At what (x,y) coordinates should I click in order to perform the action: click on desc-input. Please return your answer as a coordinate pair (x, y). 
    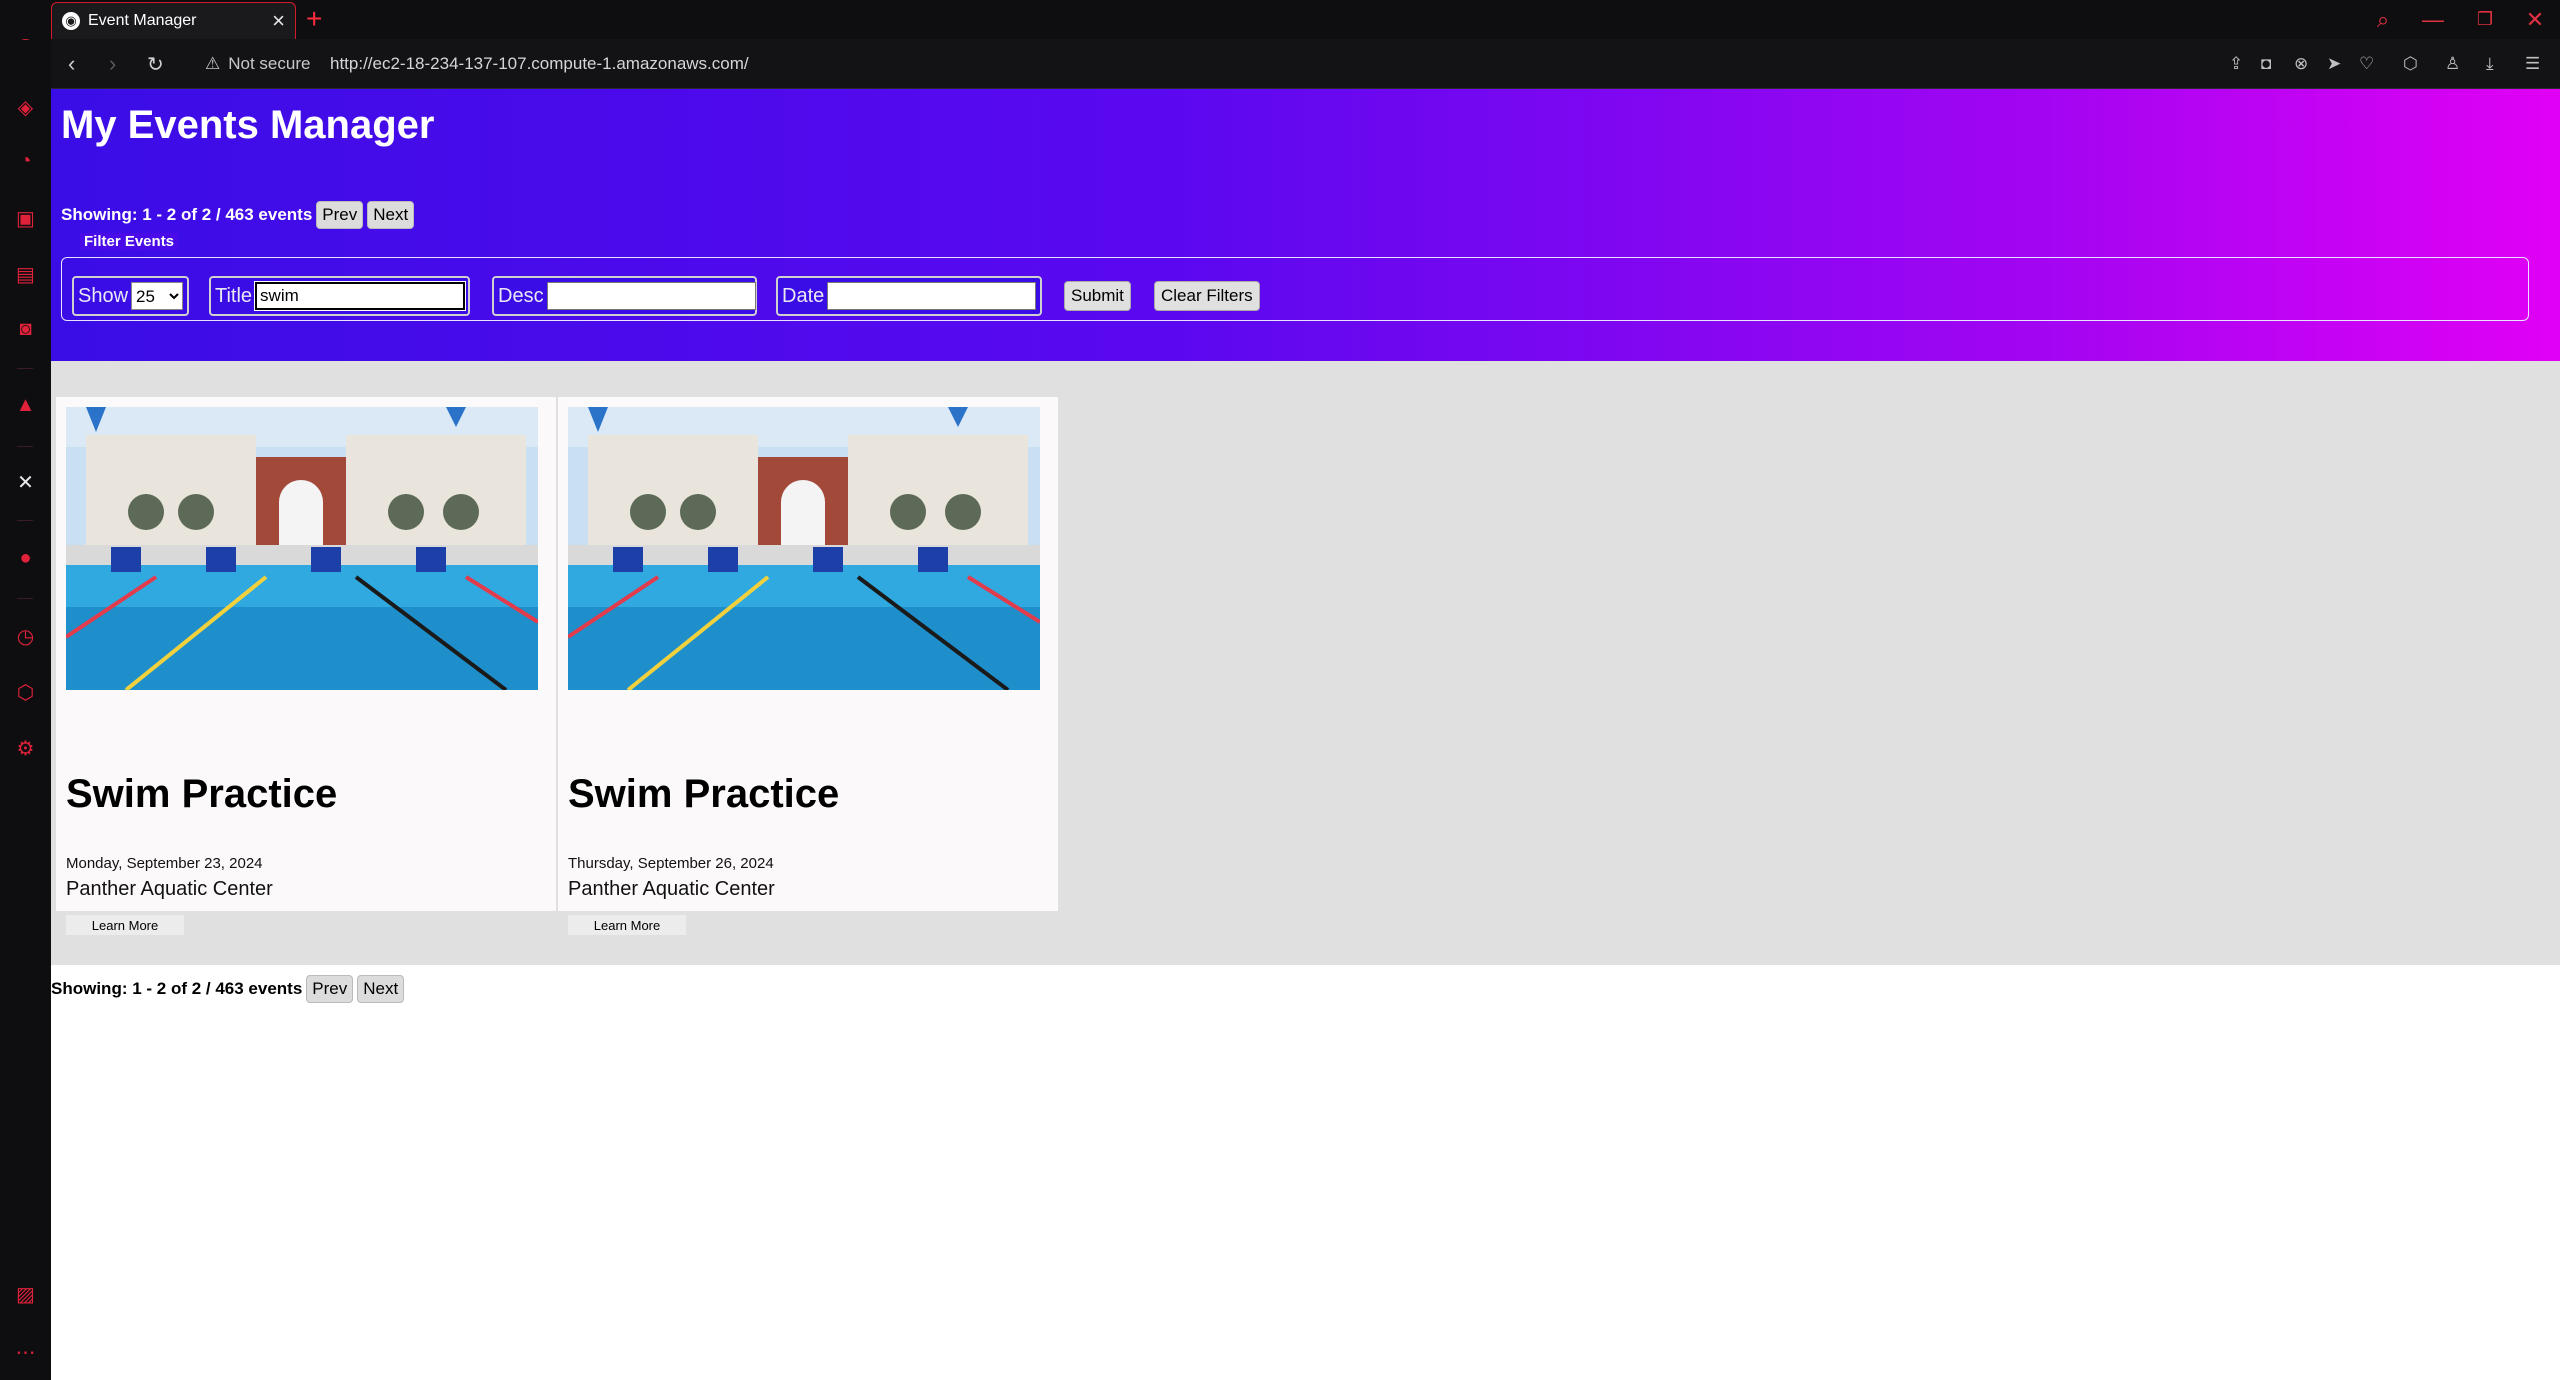
    Looking at the image, I should click on (651, 296).